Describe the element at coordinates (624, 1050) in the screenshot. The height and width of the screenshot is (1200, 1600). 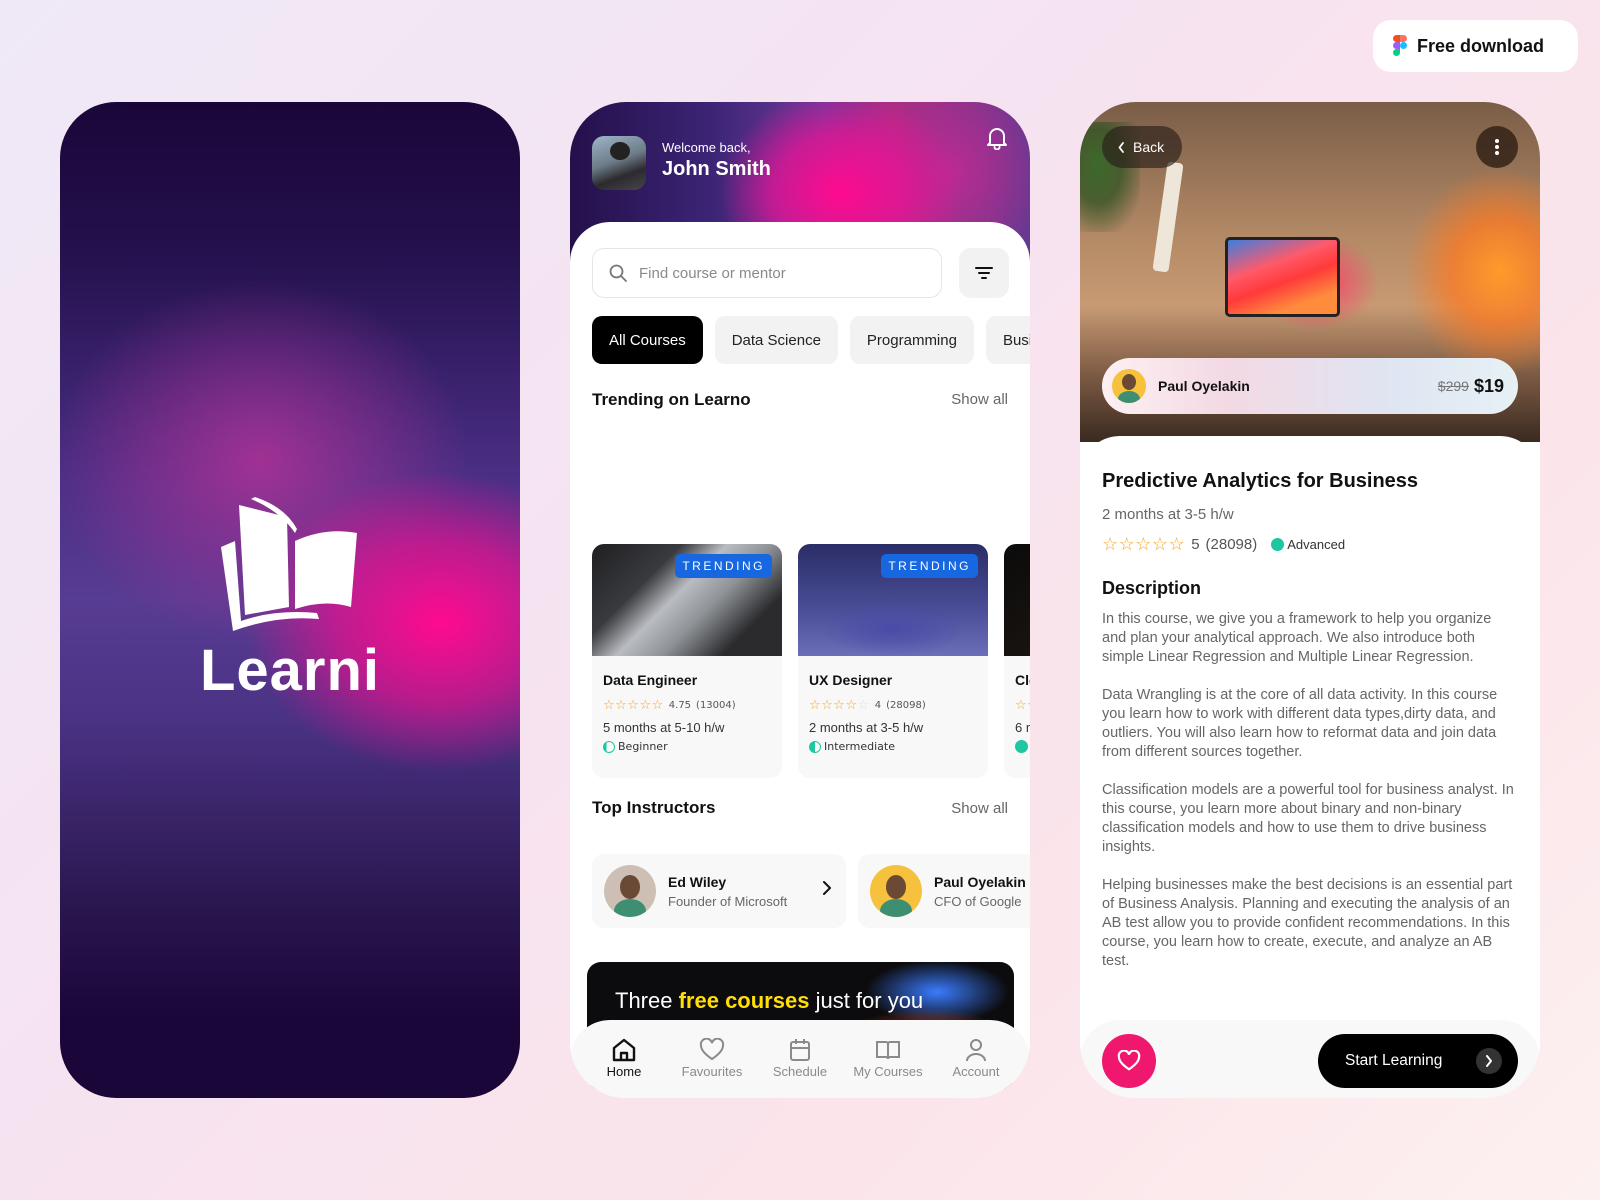
I see `home-icon` at that location.